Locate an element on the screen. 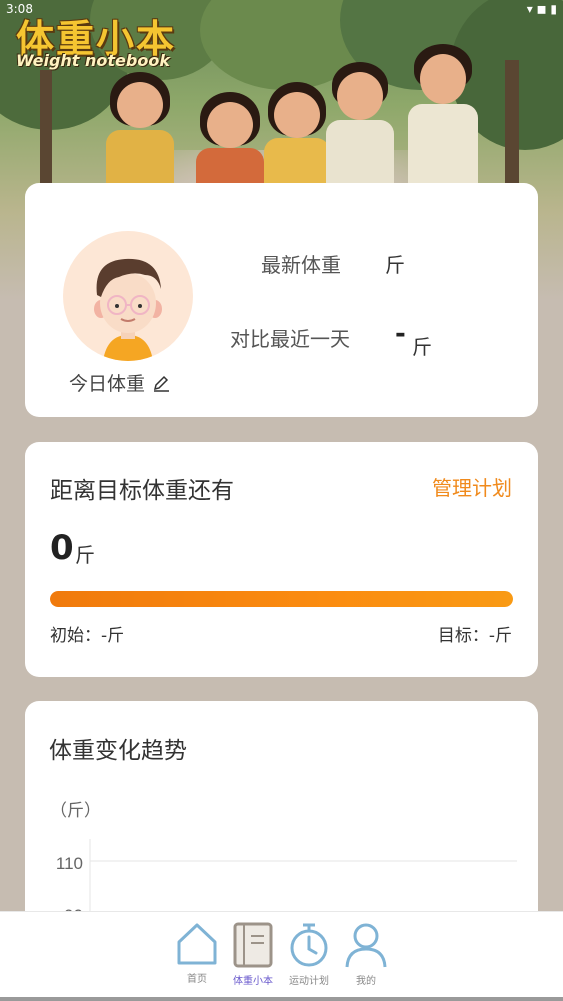  start-weight-label: 初始：-斤 is located at coordinates (87, 636).